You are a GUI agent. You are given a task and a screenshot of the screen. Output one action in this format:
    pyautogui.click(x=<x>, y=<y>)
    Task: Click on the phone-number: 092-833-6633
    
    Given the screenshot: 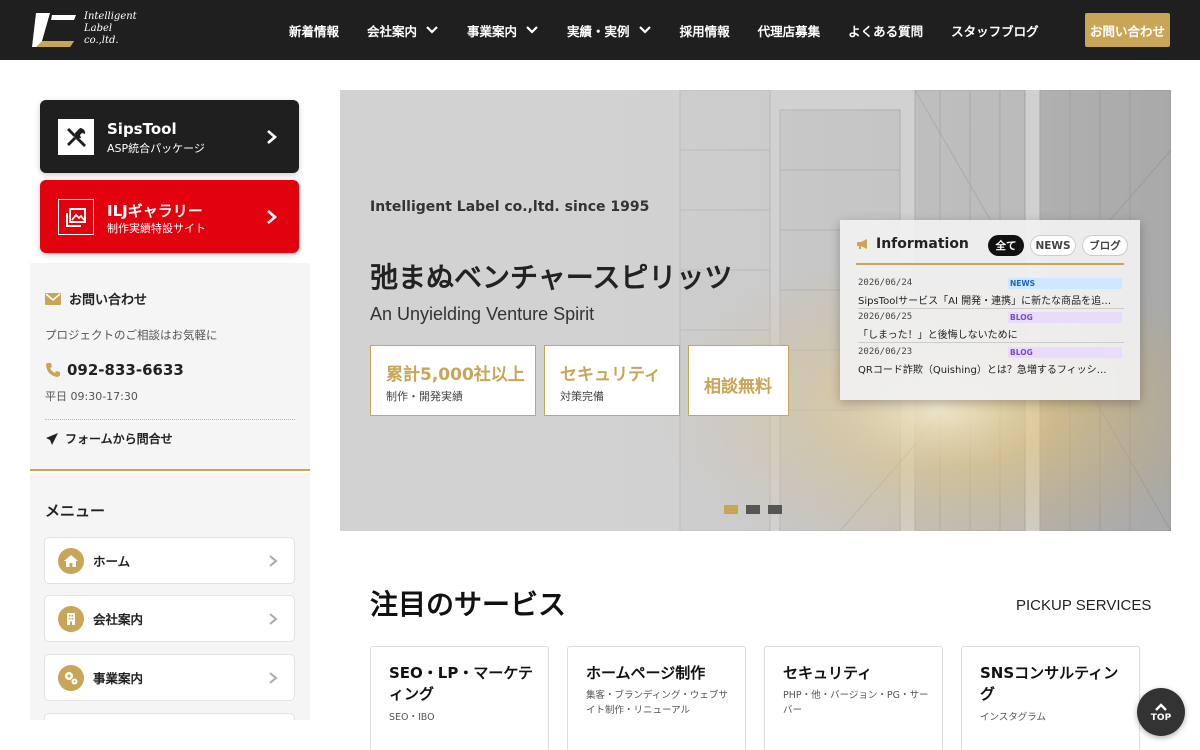 What is the action you would take?
    pyautogui.click(x=114, y=370)
    